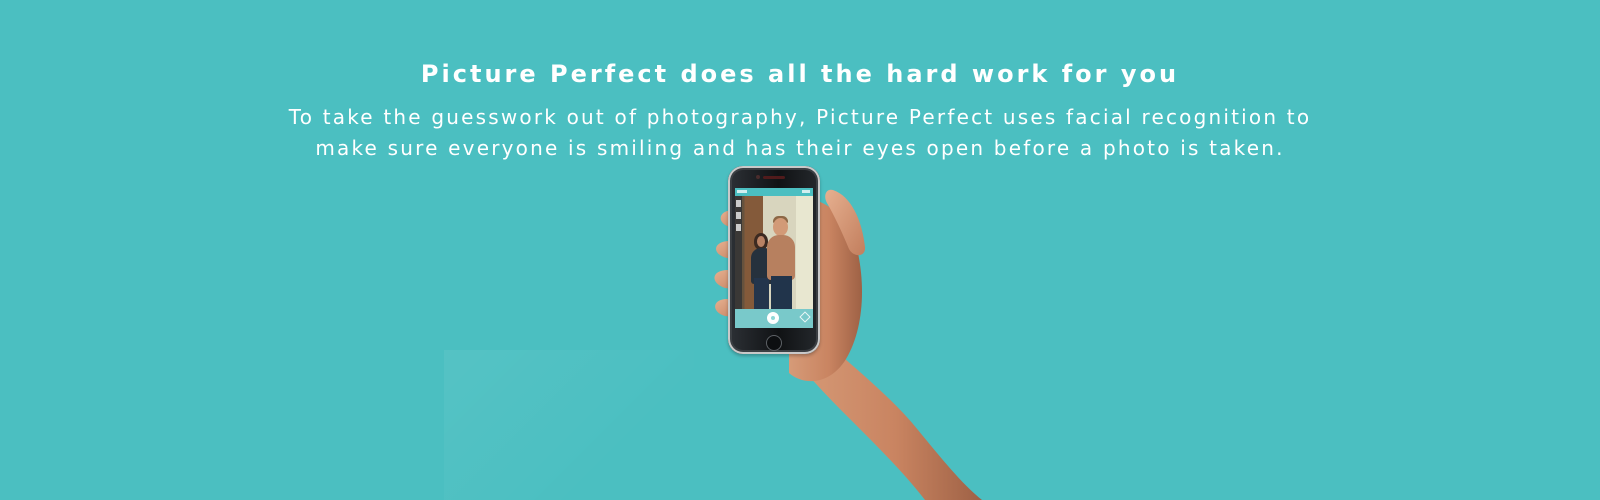  What do you see at coordinates (806, 191) in the screenshot?
I see `battery-icon` at bounding box center [806, 191].